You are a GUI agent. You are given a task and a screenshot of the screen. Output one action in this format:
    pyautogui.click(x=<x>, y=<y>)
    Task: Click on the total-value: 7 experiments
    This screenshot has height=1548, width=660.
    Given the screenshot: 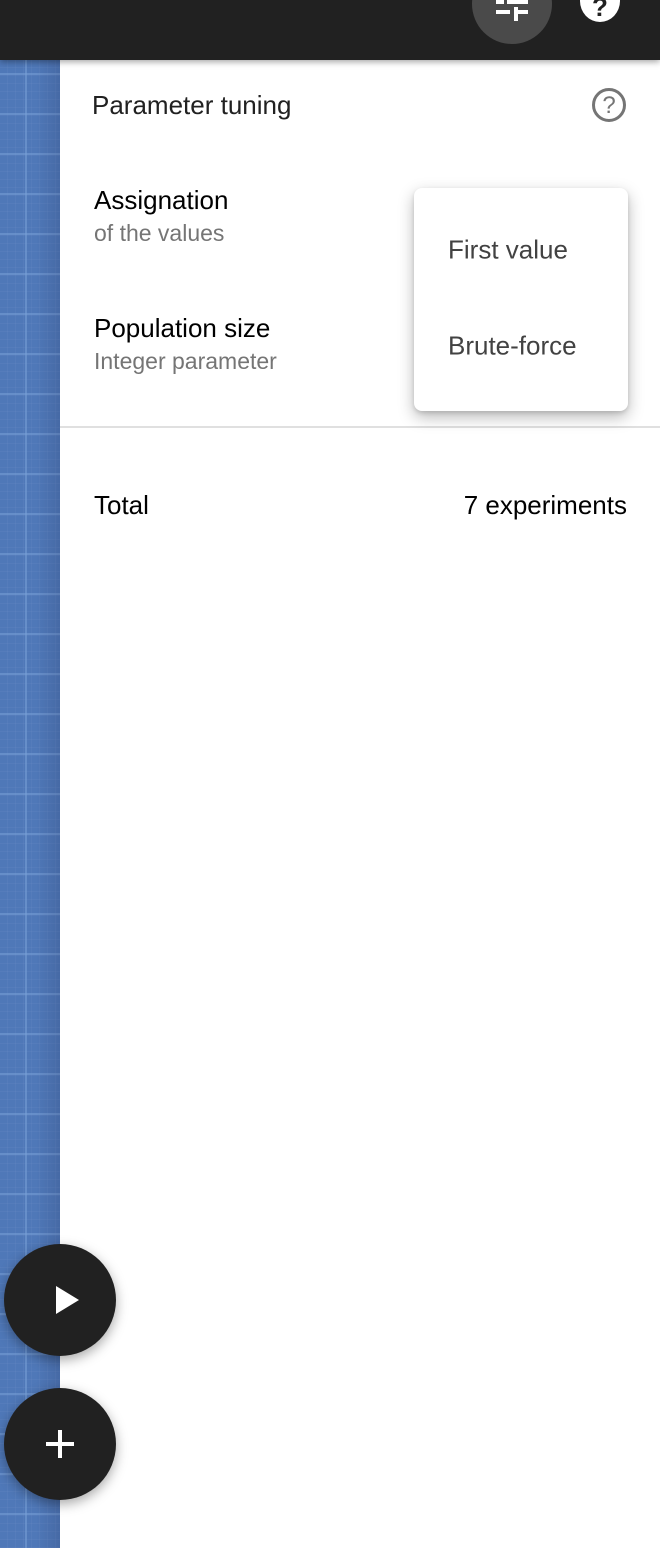 What is the action you would take?
    pyautogui.click(x=545, y=505)
    